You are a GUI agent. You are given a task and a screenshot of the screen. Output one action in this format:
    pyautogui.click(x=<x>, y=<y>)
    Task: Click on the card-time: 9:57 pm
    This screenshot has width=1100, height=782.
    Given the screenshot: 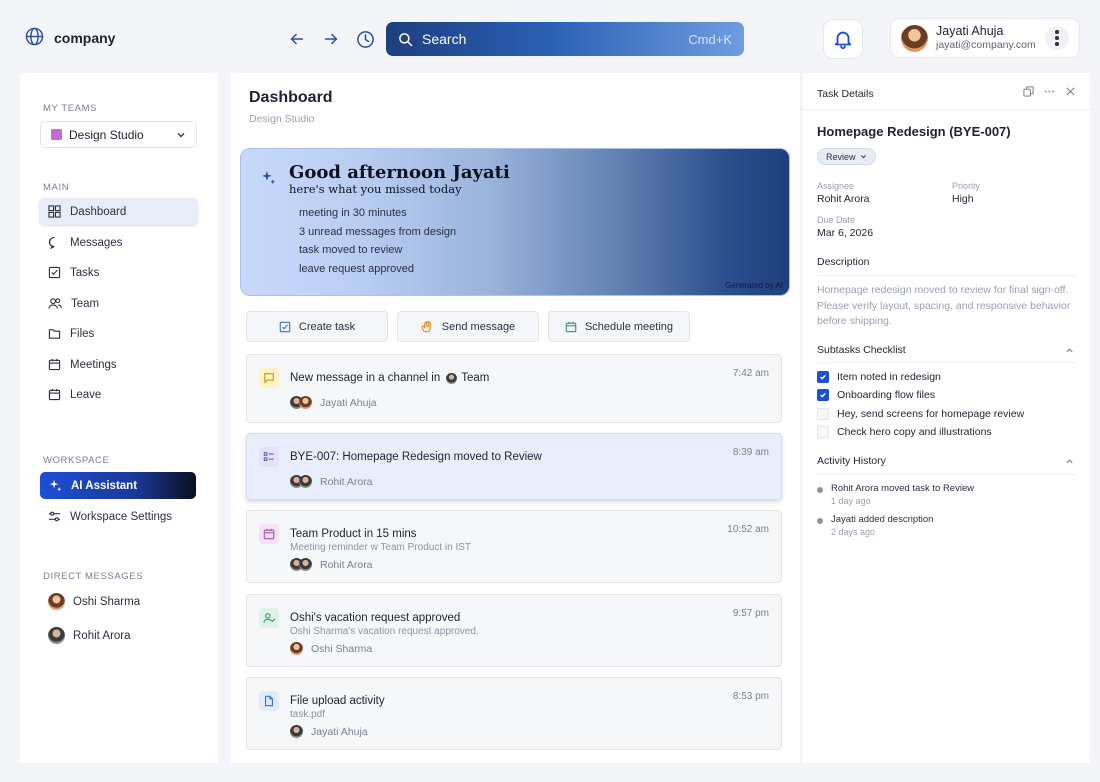 What is the action you would take?
    pyautogui.click(x=750, y=613)
    